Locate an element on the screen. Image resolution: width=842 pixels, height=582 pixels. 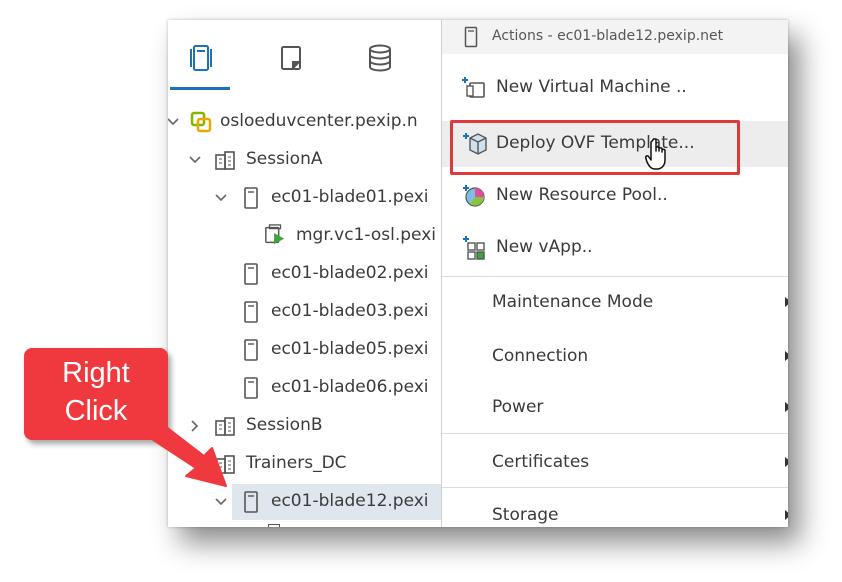
storage-tab is located at coordinates (380, 58).